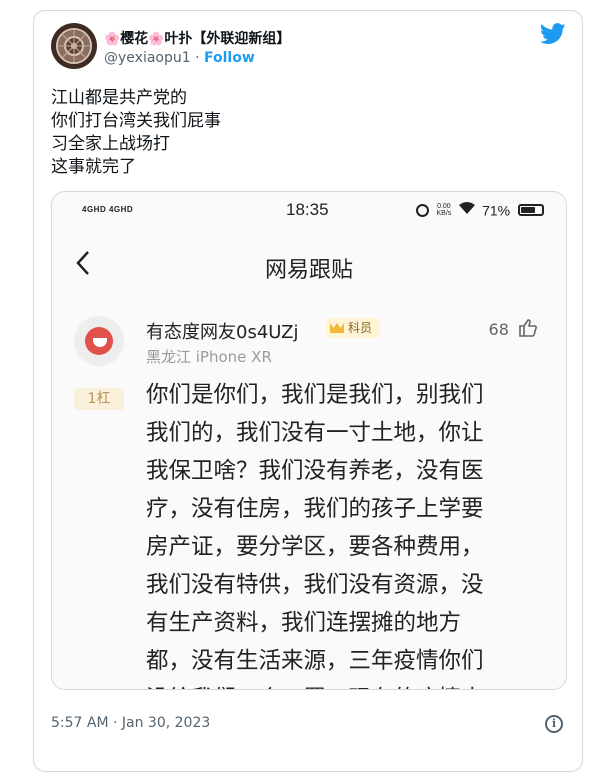 The width and height of the screenshot is (610, 772). What do you see at coordinates (315, 395) in the screenshot?
I see `comment-line: 你们是你们，我们是我们，别我们` at bounding box center [315, 395].